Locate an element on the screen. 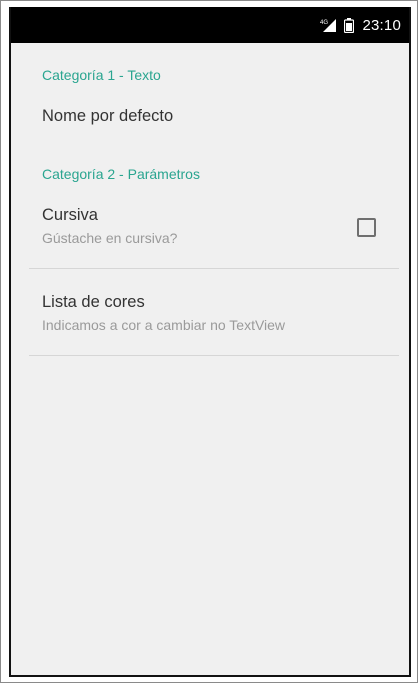 Image resolution: width=418 pixels, height=683 pixels. category-parametros-header: Categoría 2 - Parámetros is located at coordinates (121, 174).